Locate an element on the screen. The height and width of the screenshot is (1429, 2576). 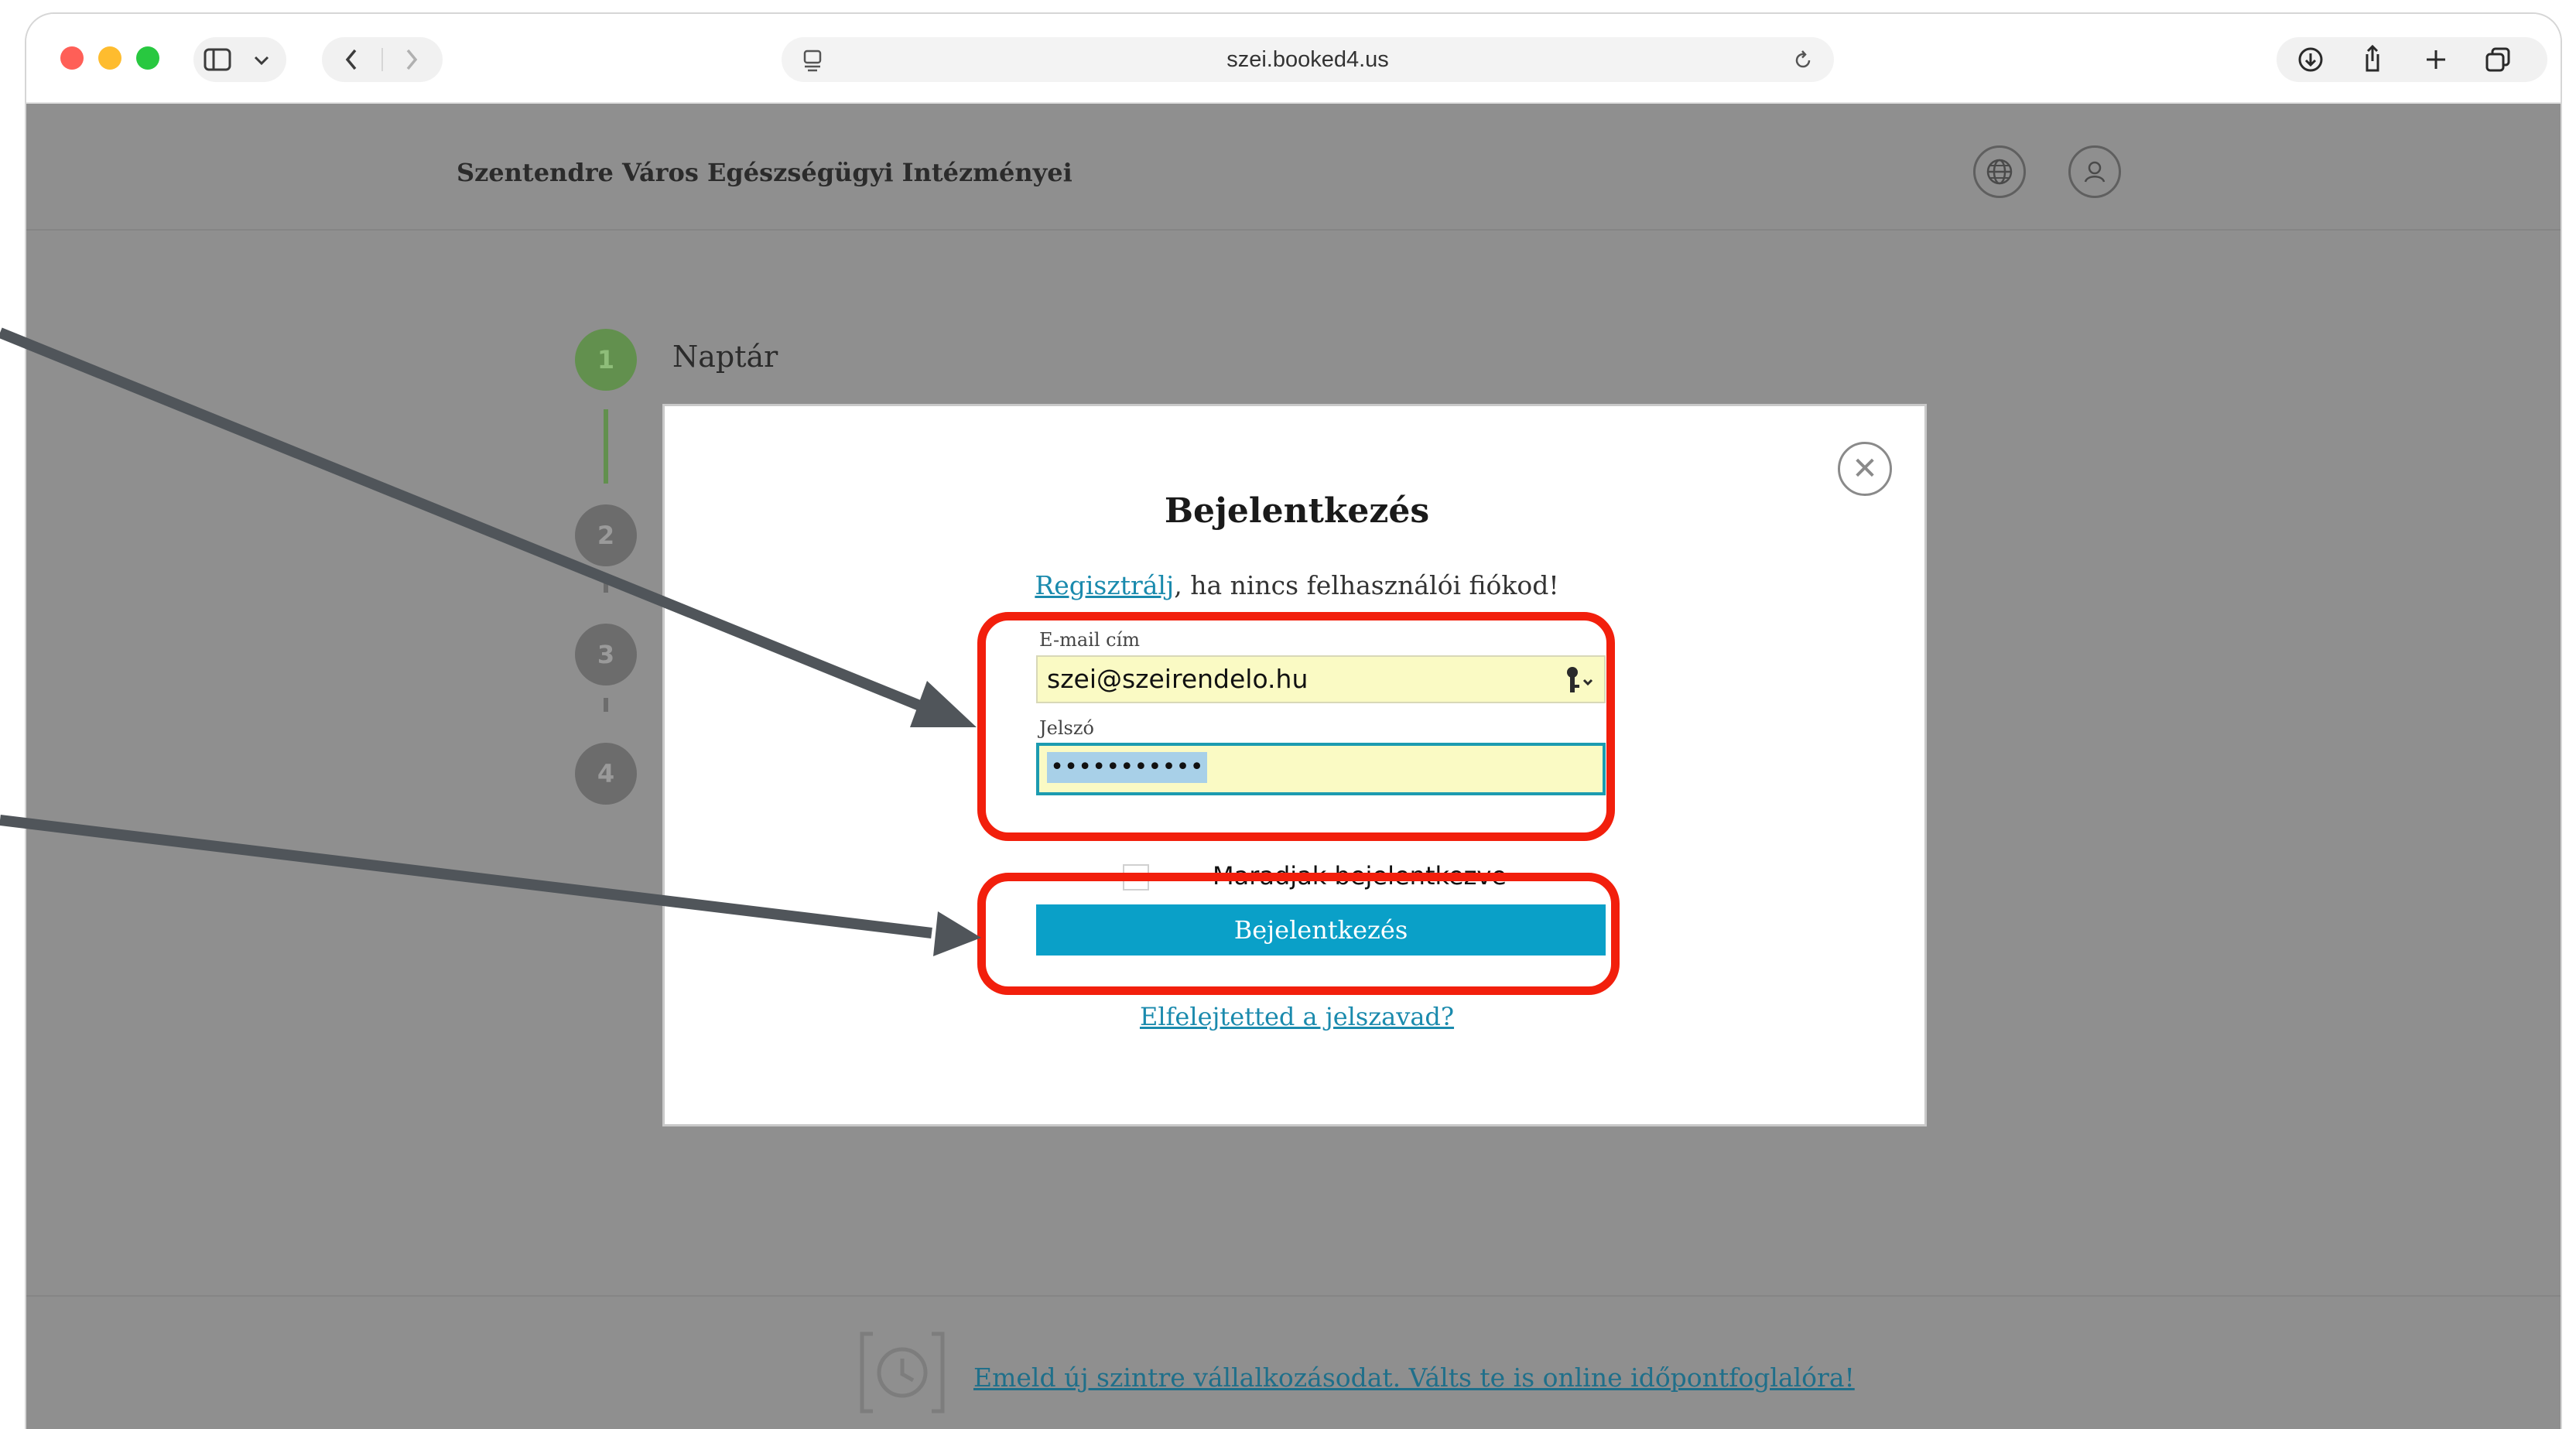
register-text: , ha nincs felhasználói fiókod! is located at coordinates (1366, 585).